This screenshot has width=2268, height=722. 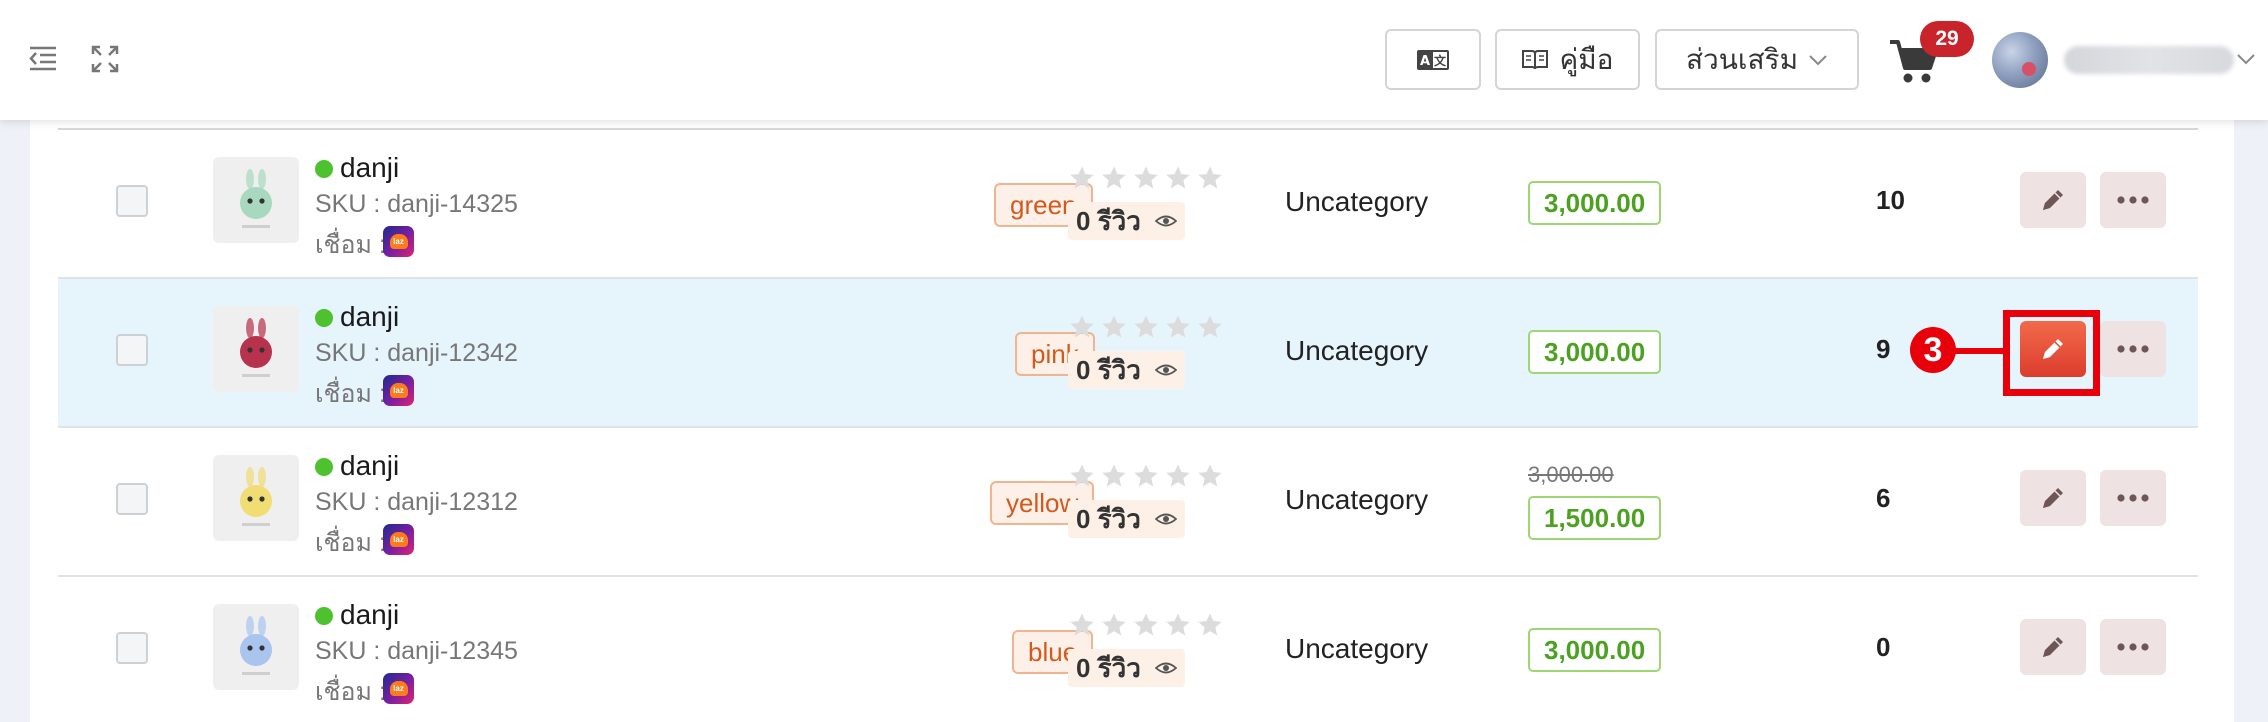 I want to click on fullscreen-icon, so click(x=105, y=59).